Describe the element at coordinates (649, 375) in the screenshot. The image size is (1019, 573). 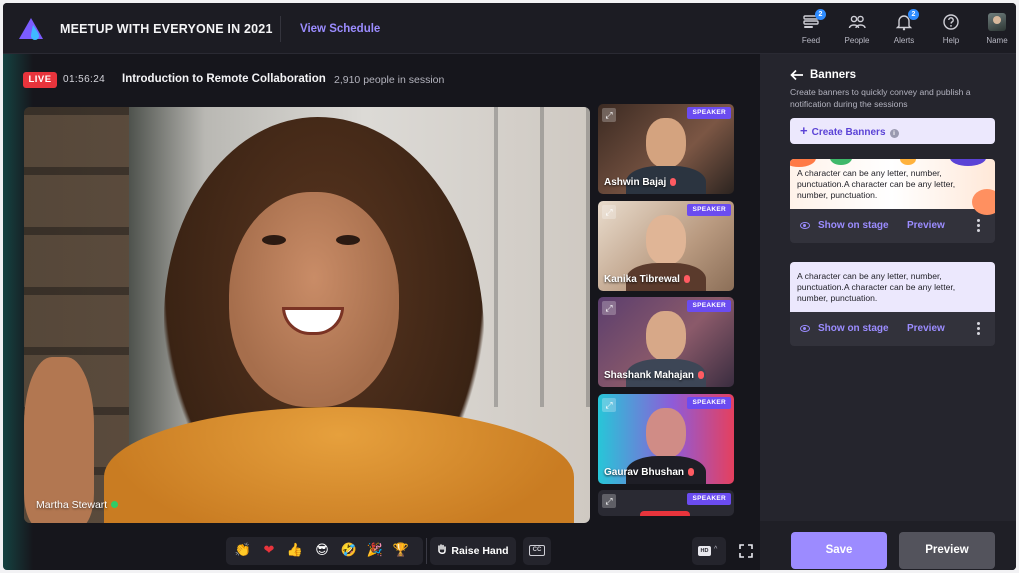
I see `speaker-name-label: Shashank Mahajan` at that location.